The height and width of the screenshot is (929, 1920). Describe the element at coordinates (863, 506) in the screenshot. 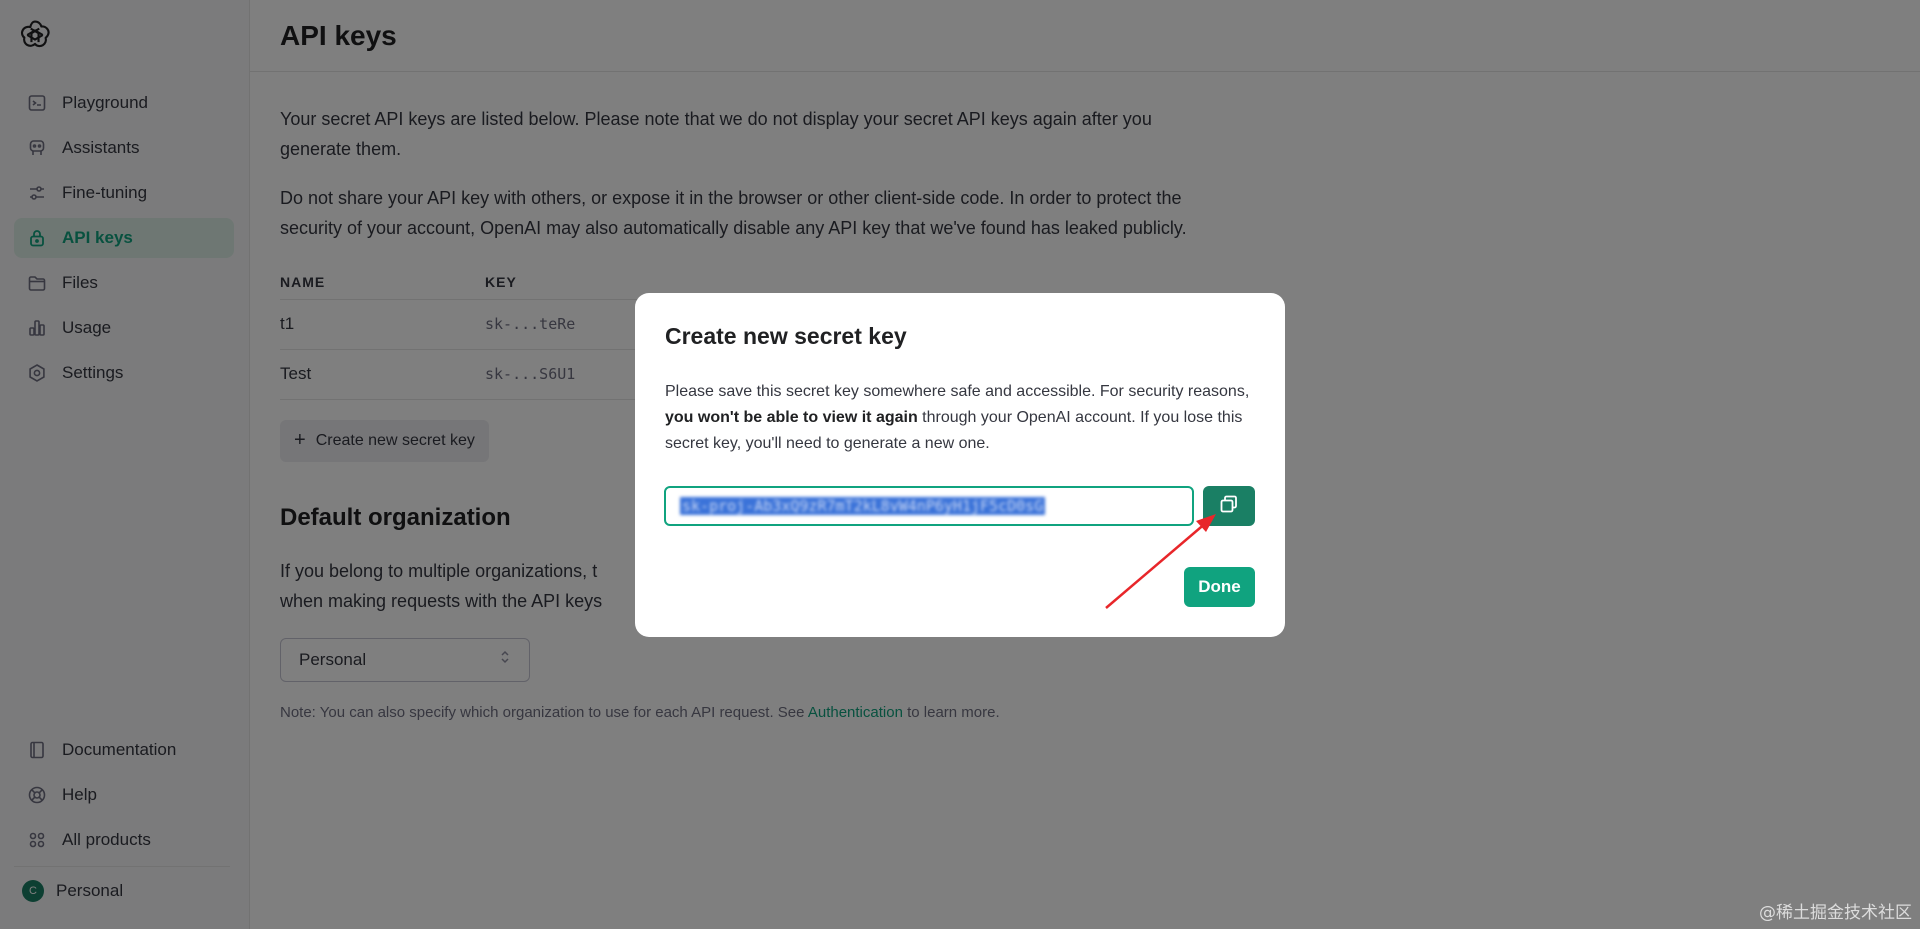

I see `secret-key-value: sk-proj-Ab3xQ9zR7mT2kL8vW4nP6yH1jF5cD0sG` at that location.